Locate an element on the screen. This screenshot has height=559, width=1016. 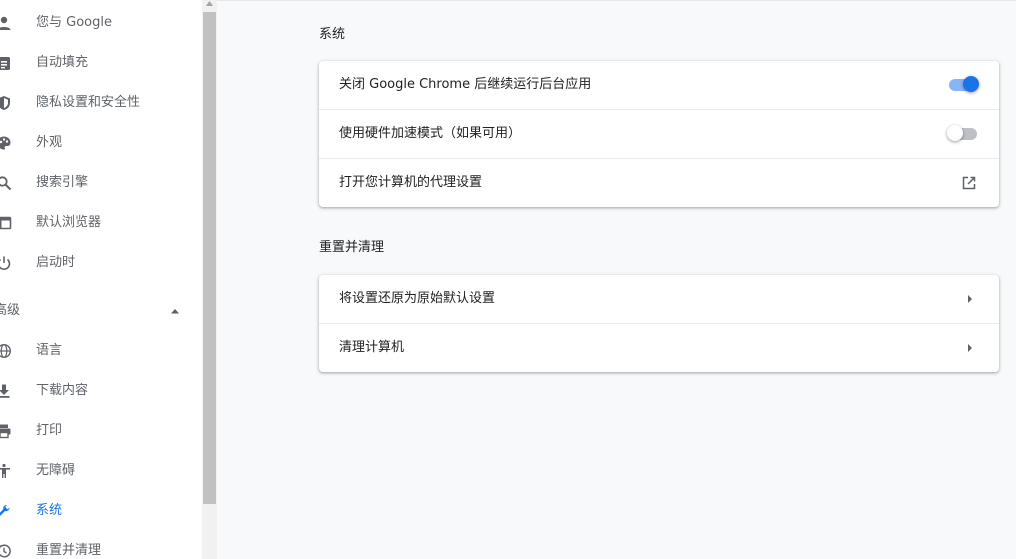
sidebar-item-printing: 打印 is located at coordinates (101, 431).